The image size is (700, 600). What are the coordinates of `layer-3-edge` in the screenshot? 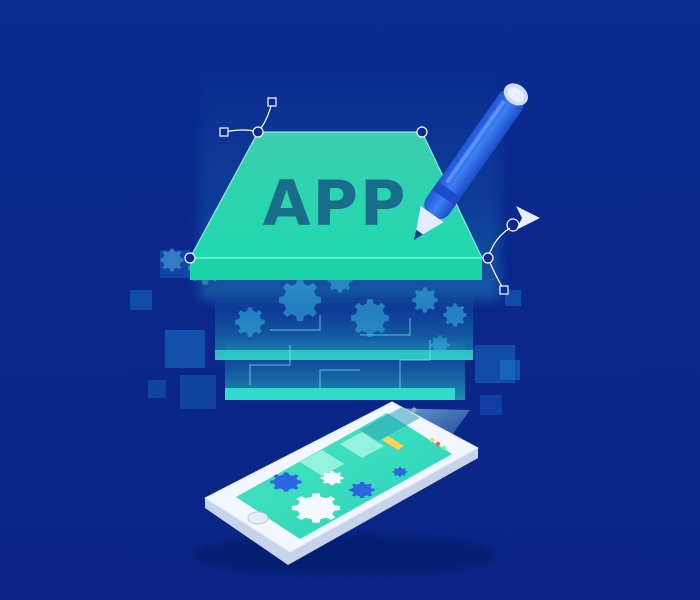 It's located at (340, 394).